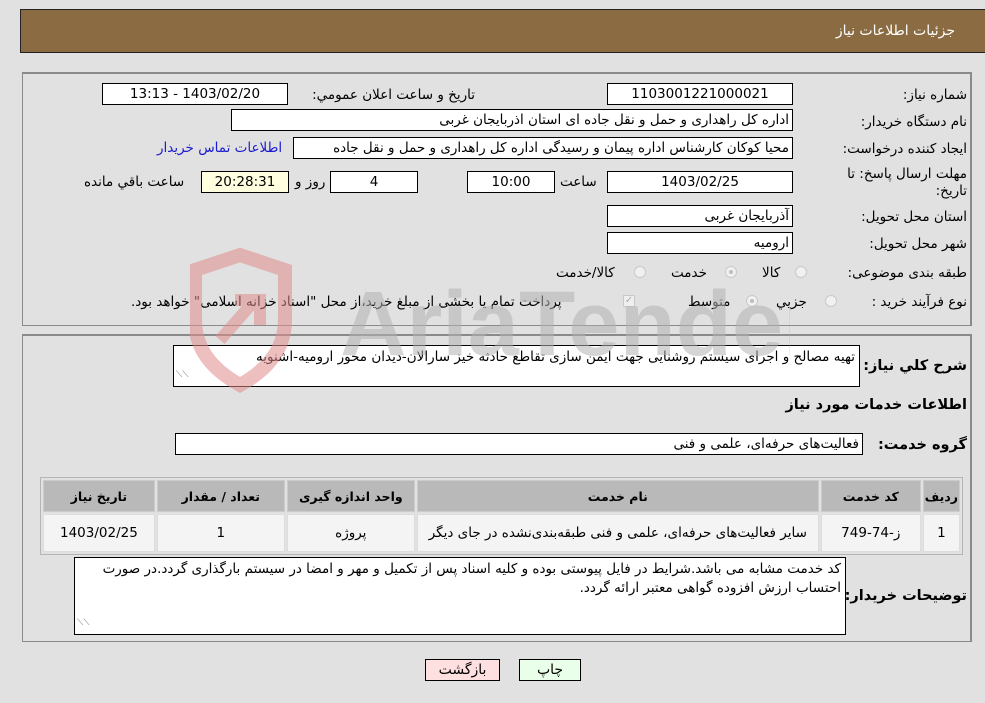 The height and width of the screenshot is (703, 985). What do you see at coordinates (919, 302) in the screenshot?
I see `process-label: نوع فرآیند خرید :` at bounding box center [919, 302].